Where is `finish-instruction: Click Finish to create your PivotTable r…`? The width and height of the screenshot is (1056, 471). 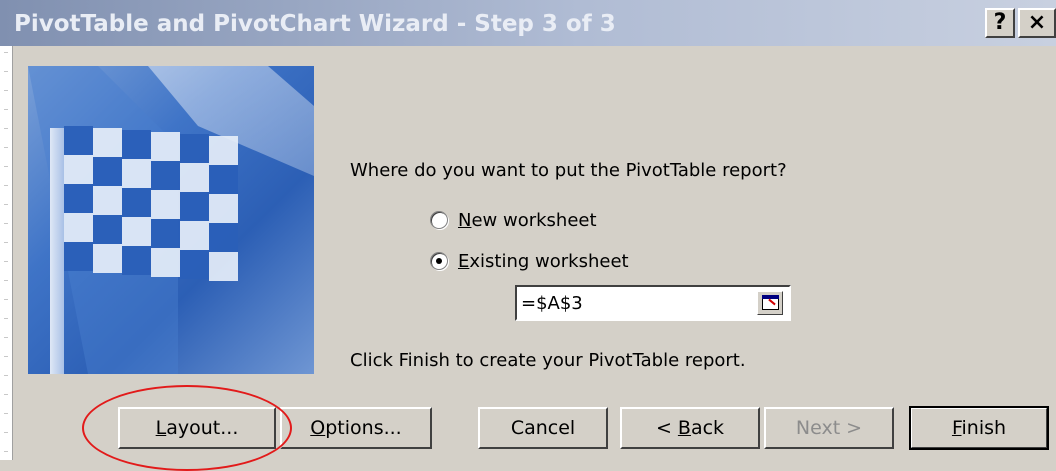
finish-instruction: Click Finish to create your PivotTable r… is located at coordinates (548, 360).